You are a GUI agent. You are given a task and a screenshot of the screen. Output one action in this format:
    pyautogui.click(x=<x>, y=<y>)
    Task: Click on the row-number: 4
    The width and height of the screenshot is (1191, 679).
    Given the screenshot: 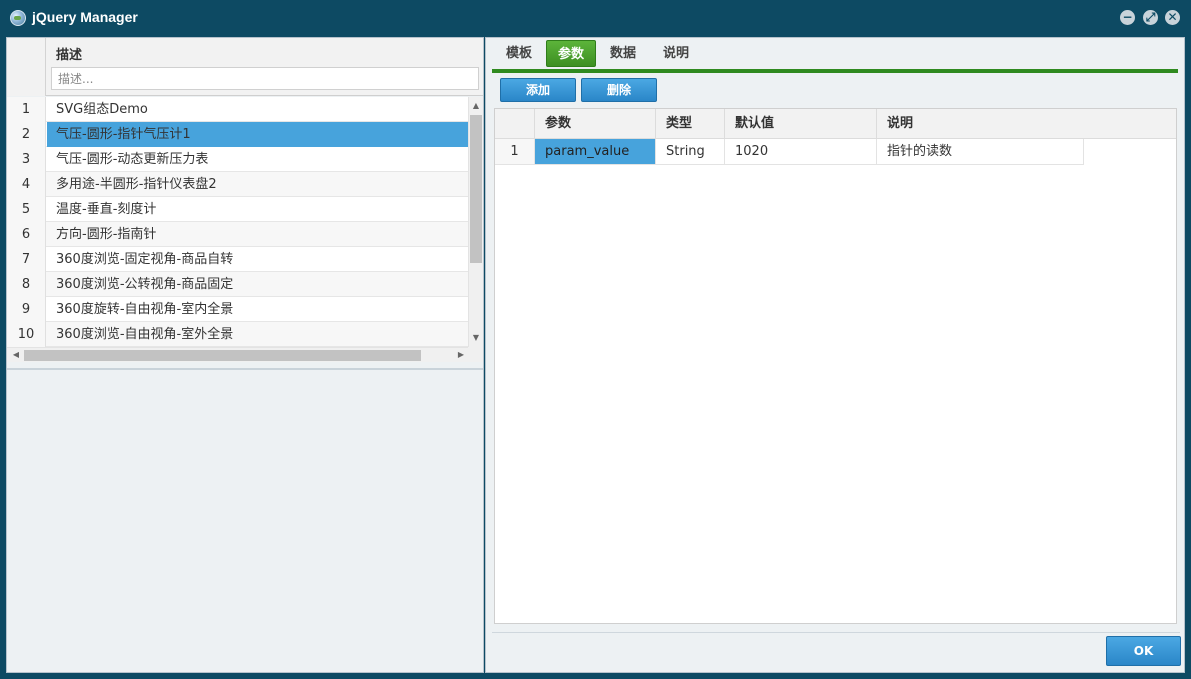 What is the action you would take?
    pyautogui.click(x=26, y=184)
    